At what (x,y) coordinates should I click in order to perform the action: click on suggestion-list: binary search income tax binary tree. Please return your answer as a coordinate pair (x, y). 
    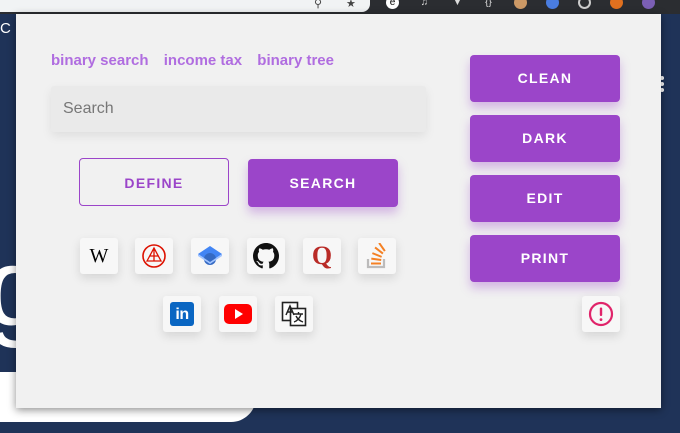
    Looking at the image, I should click on (198, 60).